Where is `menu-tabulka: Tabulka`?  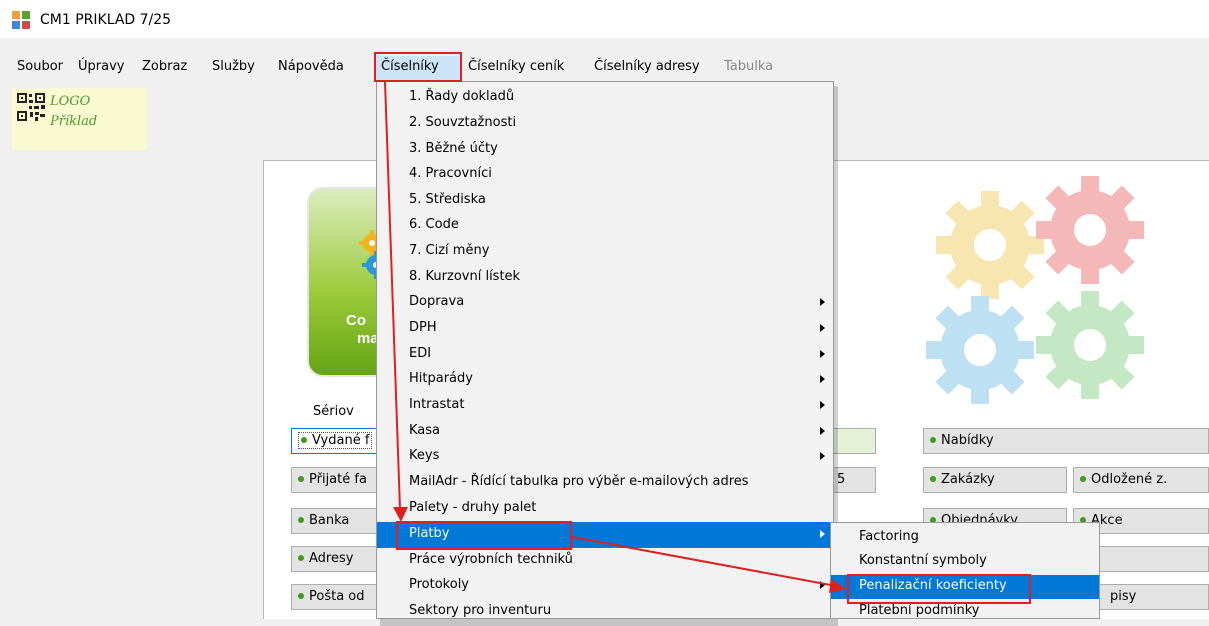 menu-tabulka: Tabulka is located at coordinates (748, 67).